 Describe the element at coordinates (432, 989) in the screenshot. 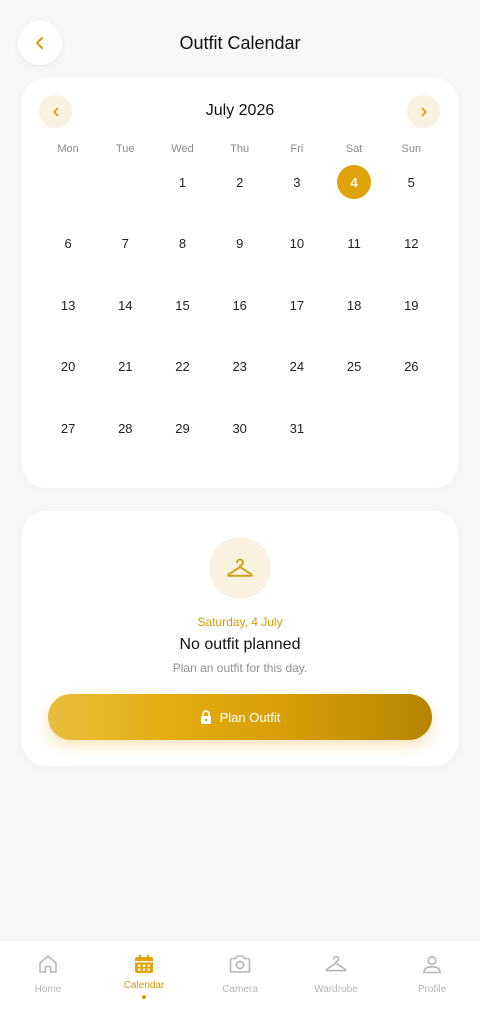

I see `tab-profile-label: Profile` at that location.